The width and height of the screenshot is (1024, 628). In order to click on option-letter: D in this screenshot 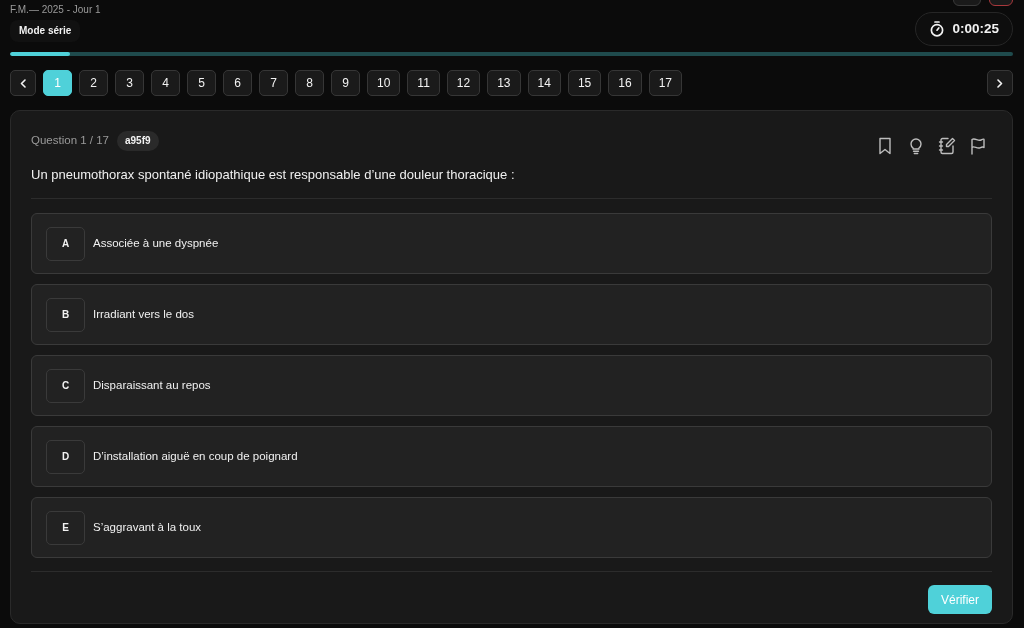, I will do `click(65, 456)`.